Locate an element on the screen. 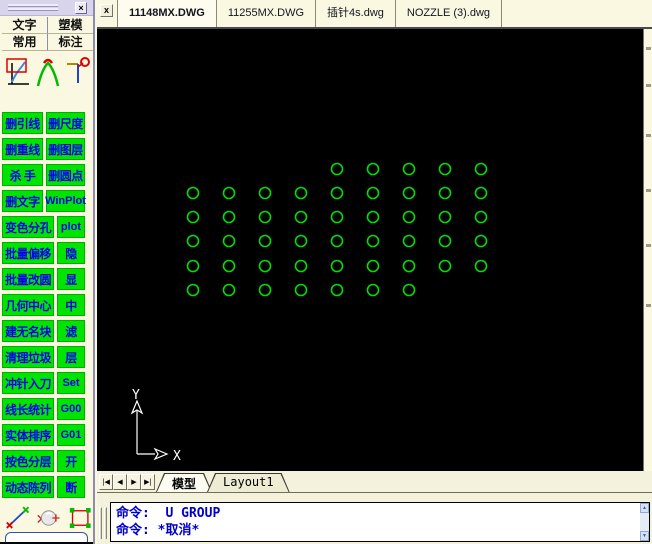 The height and width of the screenshot is (544, 652). command-history: 命令: U GROUP 命令: *取消* is located at coordinates (380, 521).